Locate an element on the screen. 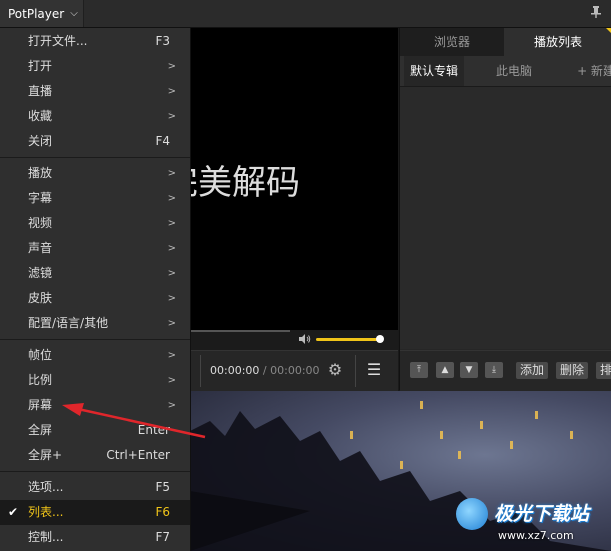 This screenshot has width=611, height=551. playlist-toolbar: ⤒ ▲ ▼ ⤓ 添加 删除 排 is located at coordinates (505, 370).